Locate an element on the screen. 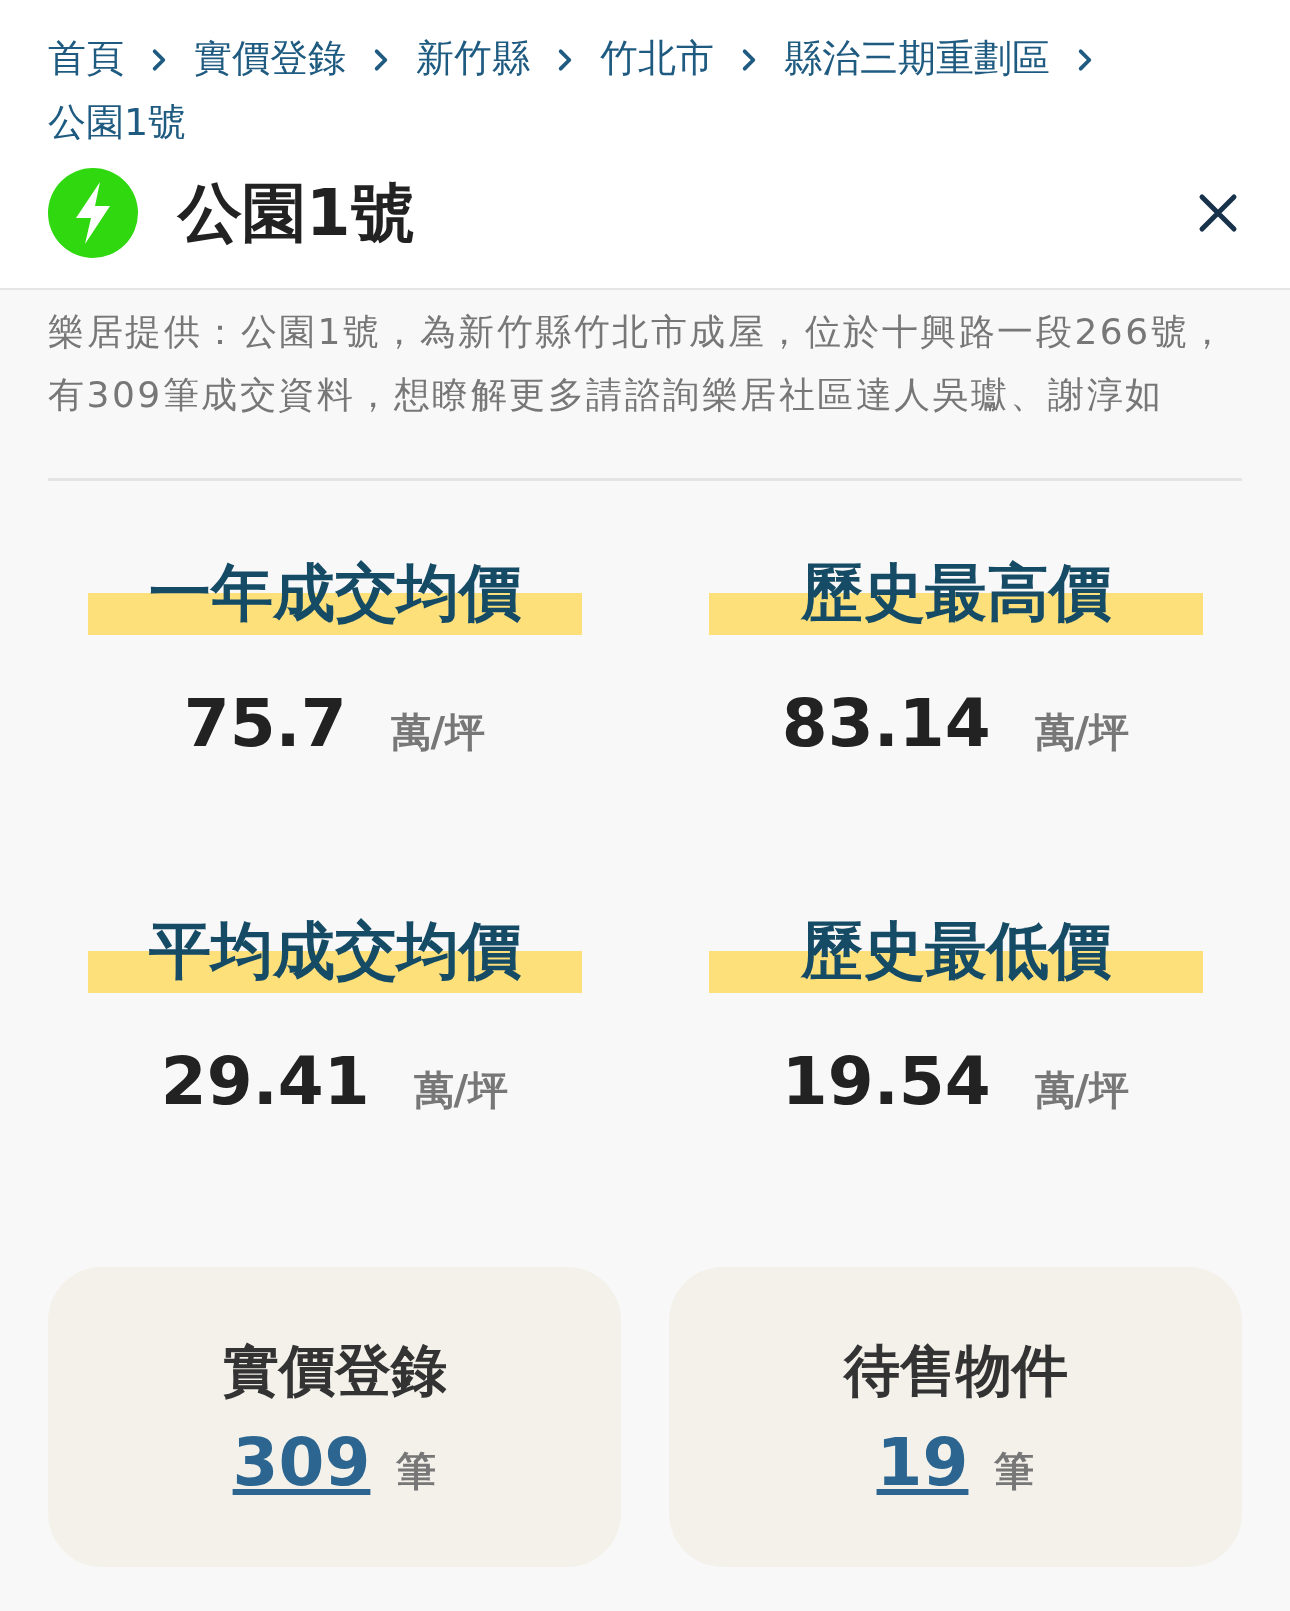  breadcrumb-link: 縣治三期重劃區 is located at coordinates (917, 58).